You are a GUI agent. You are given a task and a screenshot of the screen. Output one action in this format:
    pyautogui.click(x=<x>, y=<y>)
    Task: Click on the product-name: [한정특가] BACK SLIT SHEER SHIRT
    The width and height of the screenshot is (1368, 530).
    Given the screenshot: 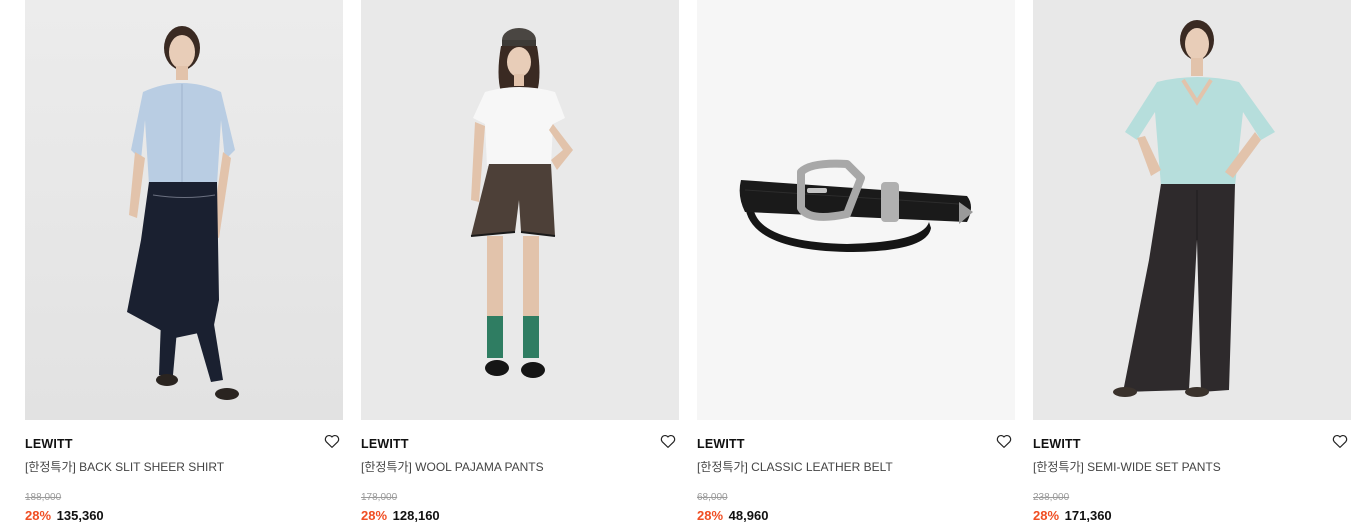 What is the action you would take?
    pyautogui.click(x=184, y=466)
    